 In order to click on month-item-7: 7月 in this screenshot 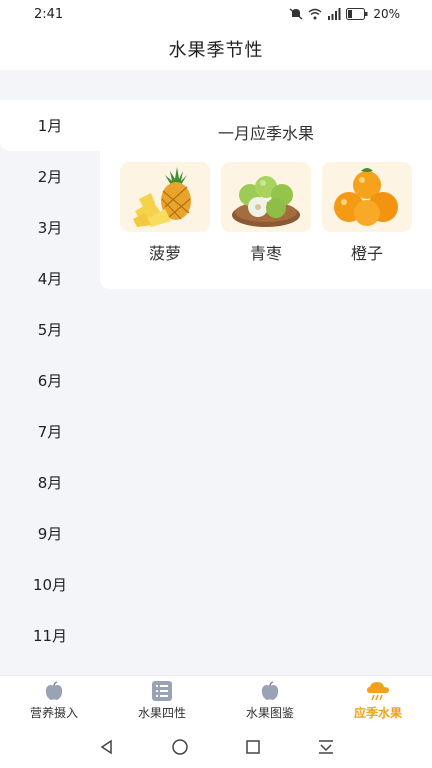, I will do `click(50, 431)`.